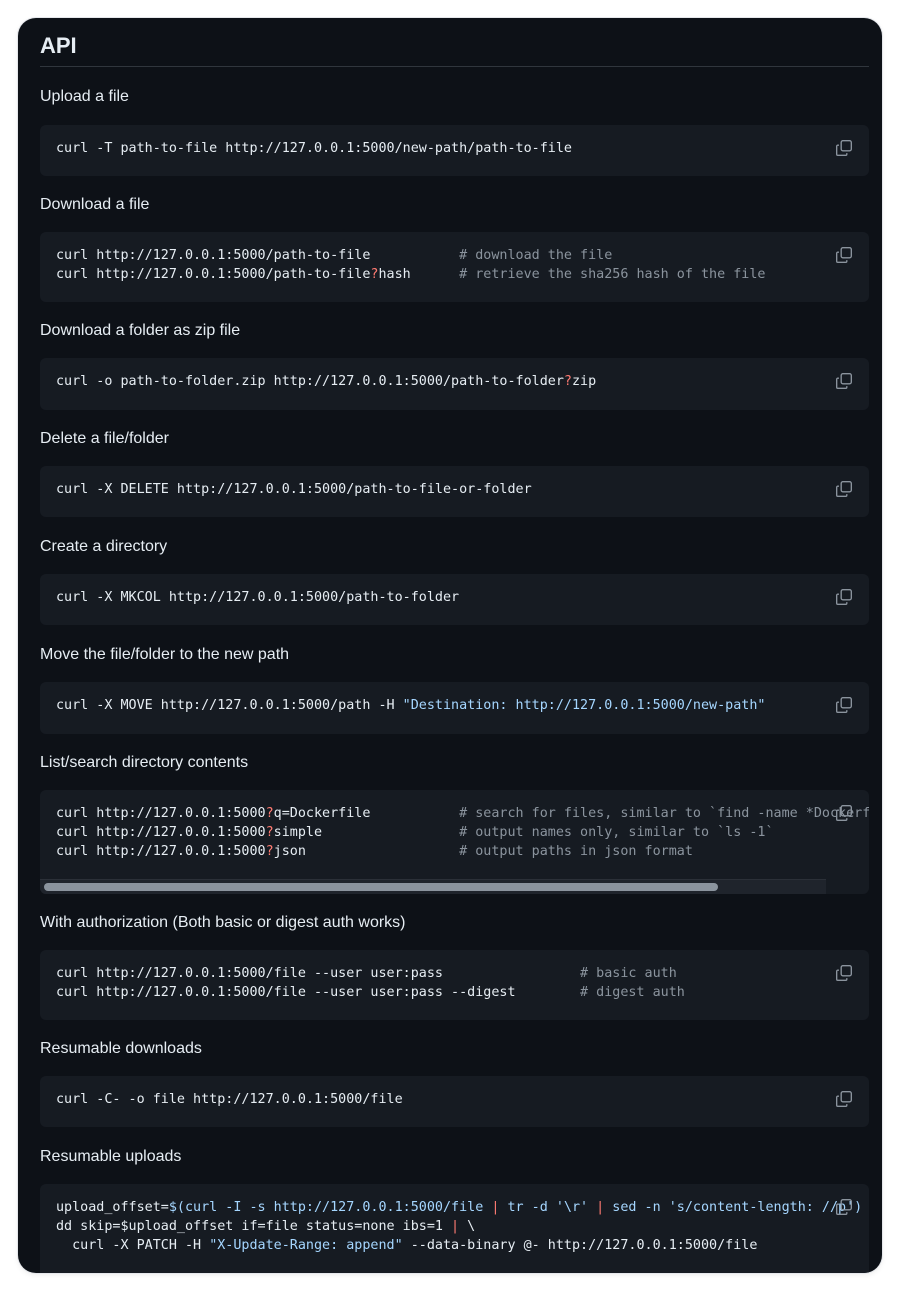  I want to click on code-token: curl -X PATCH -H, so click(133, 1245).